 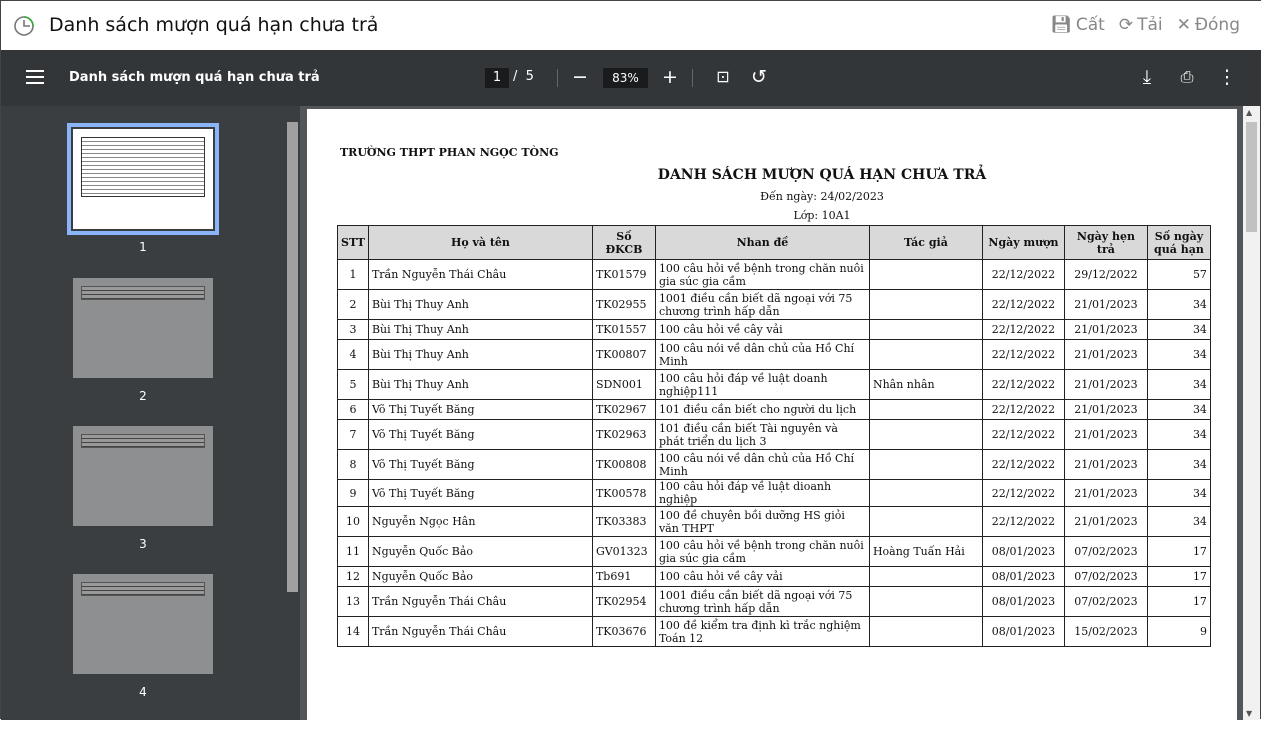 I want to click on table-cell: SDN001, so click(x=623, y=384).